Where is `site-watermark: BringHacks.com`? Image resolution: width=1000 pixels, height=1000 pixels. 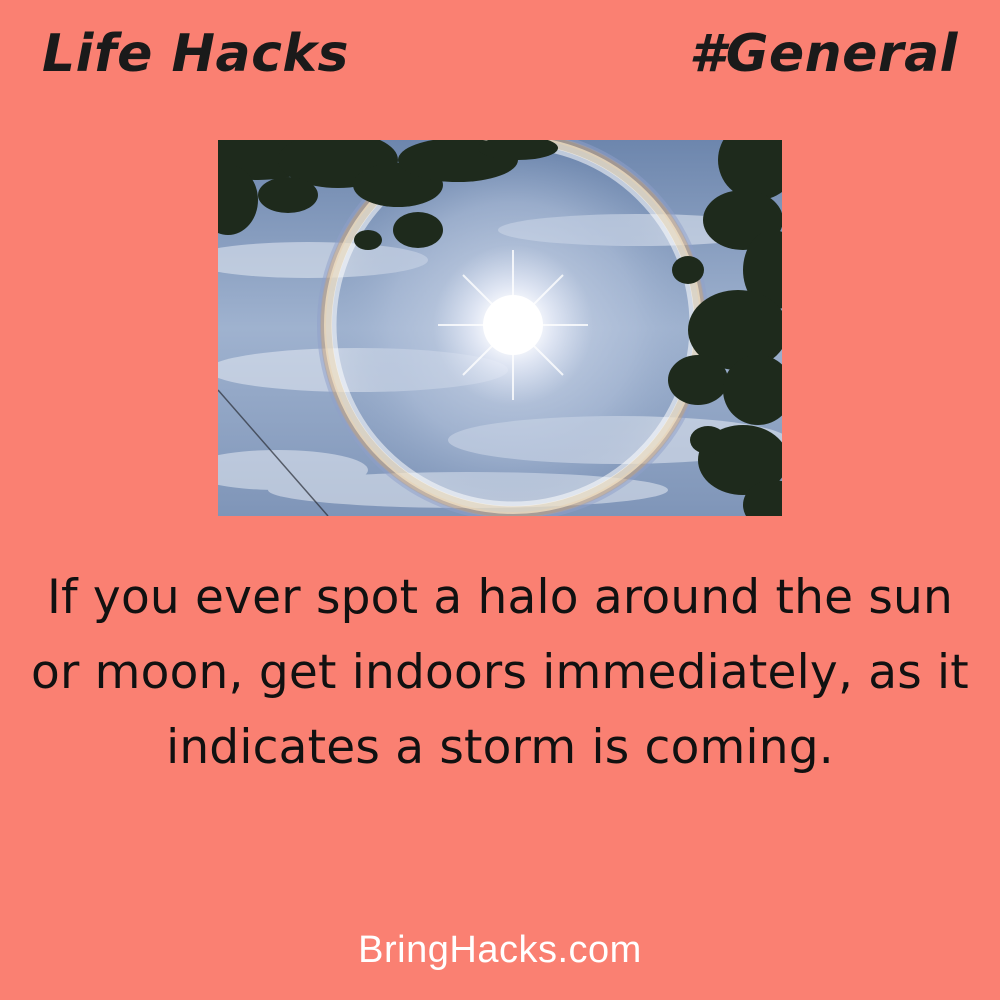 site-watermark: BringHacks.com is located at coordinates (500, 950).